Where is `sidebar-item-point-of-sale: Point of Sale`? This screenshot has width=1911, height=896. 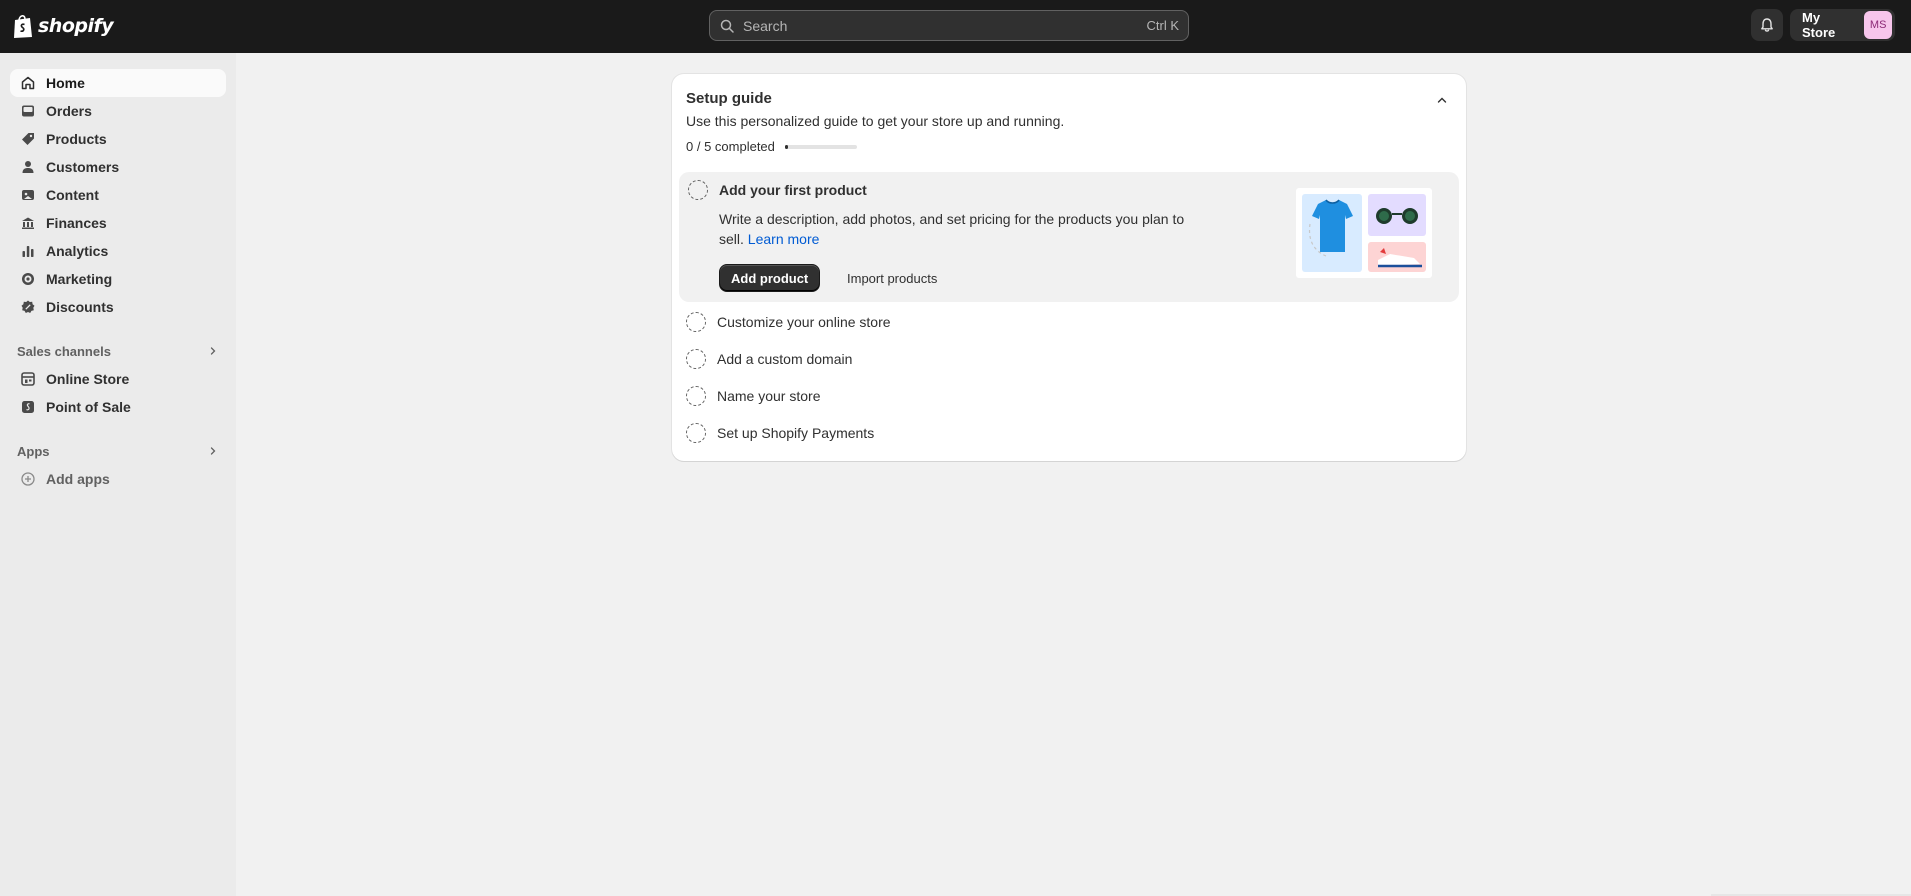 sidebar-item-point-of-sale: Point of Sale is located at coordinates (118, 407).